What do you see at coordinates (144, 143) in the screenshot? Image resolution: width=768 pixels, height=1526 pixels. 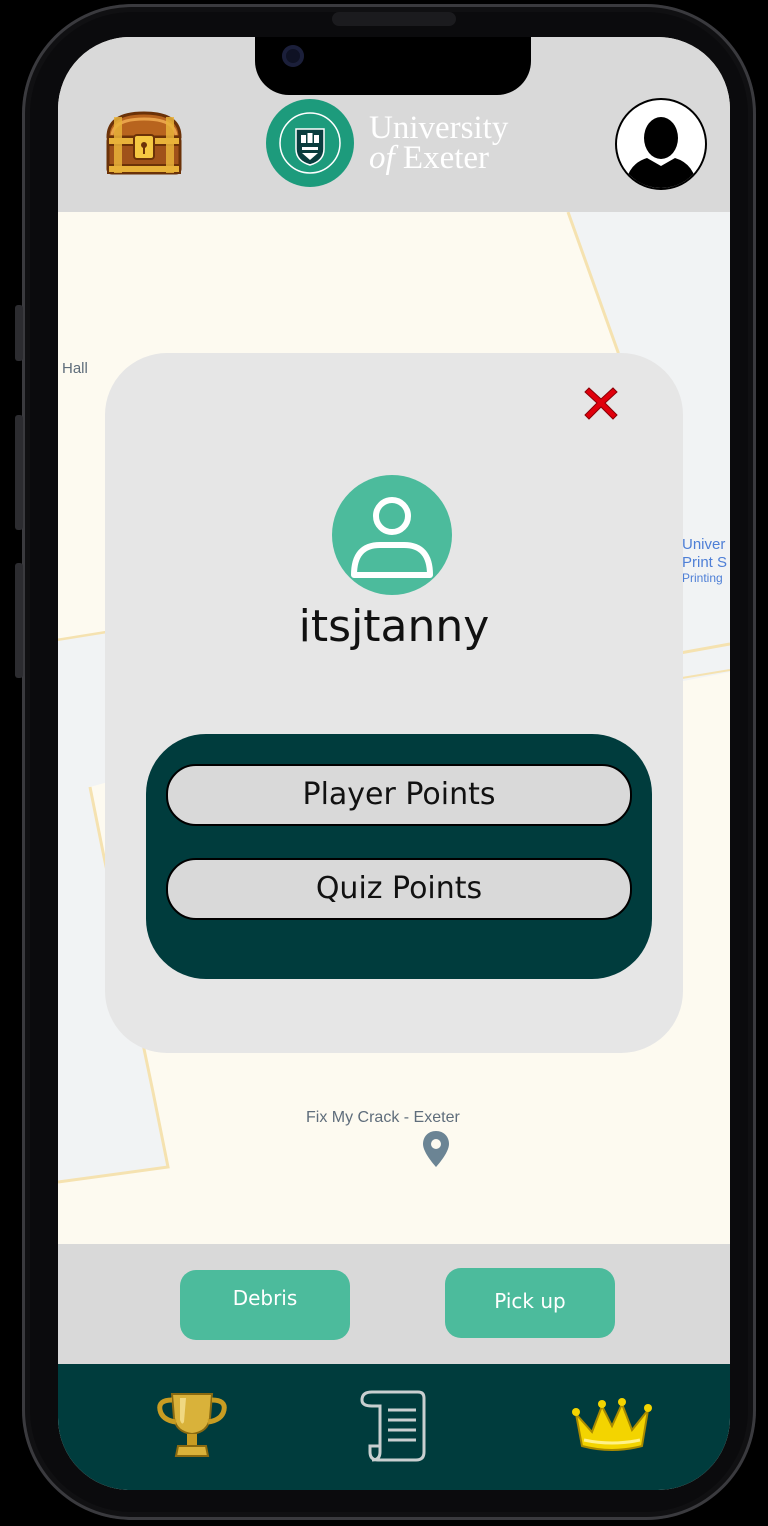 I see `treasure-chest-icon` at bounding box center [144, 143].